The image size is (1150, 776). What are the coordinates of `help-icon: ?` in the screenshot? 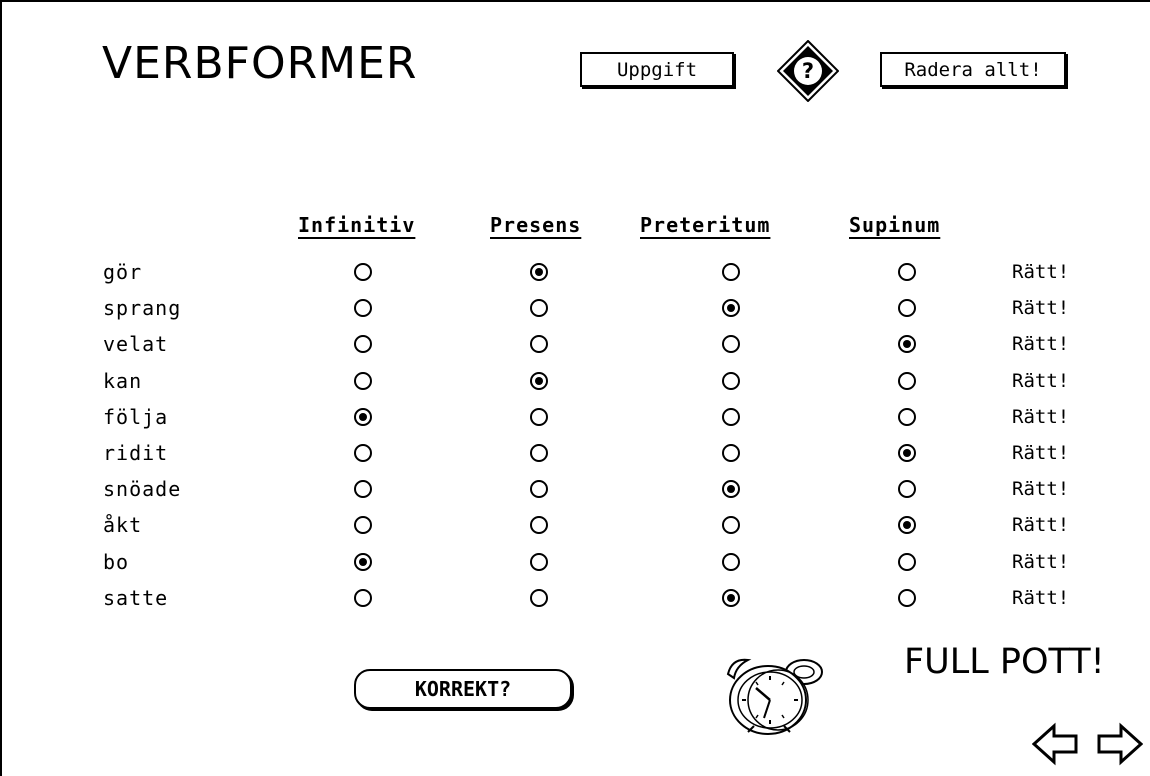 It's located at (808, 71).